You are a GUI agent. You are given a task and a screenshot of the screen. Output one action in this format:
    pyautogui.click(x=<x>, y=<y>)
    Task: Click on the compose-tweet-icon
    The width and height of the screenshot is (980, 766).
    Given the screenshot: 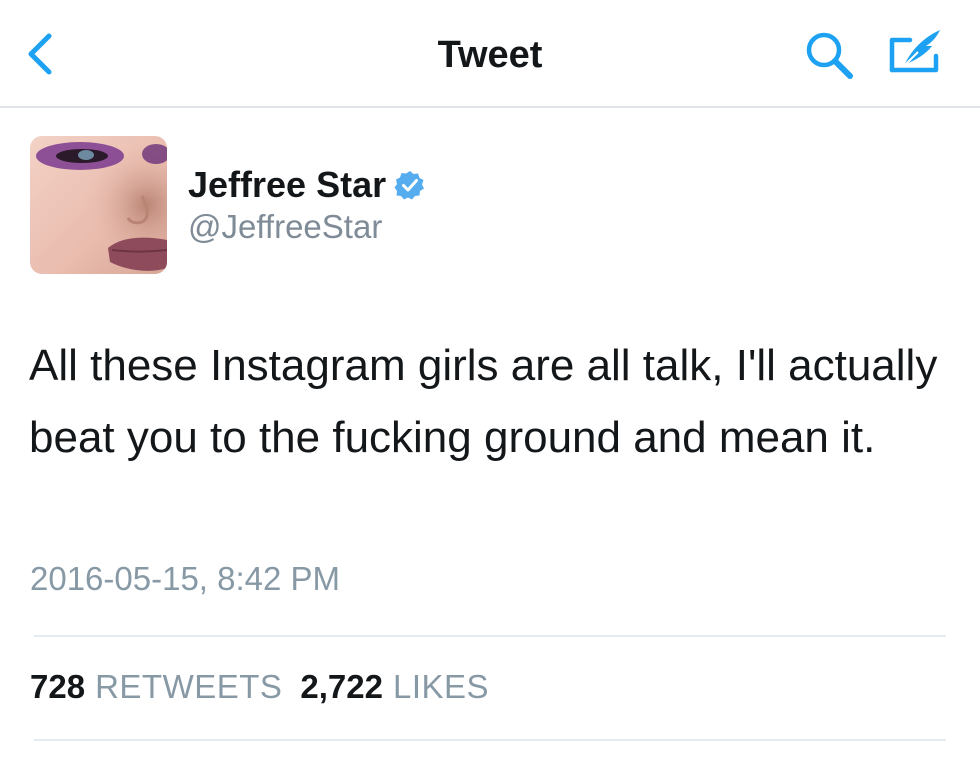 What is the action you would take?
    pyautogui.click(x=914, y=51)
    